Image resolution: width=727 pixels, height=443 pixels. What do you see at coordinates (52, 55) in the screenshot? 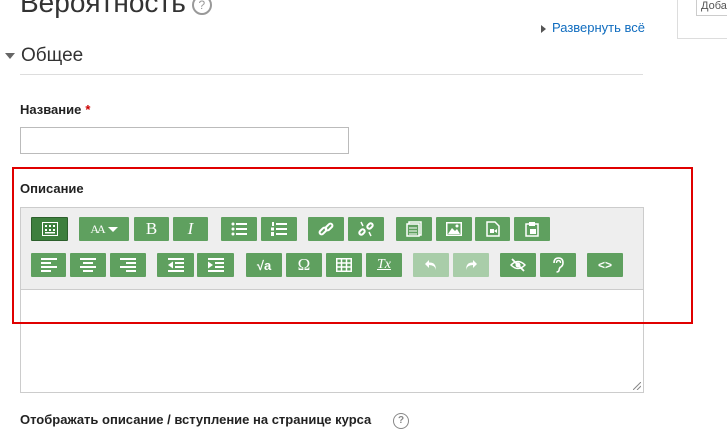
I see `section-title: Общее` at bounding box center [52, 55].